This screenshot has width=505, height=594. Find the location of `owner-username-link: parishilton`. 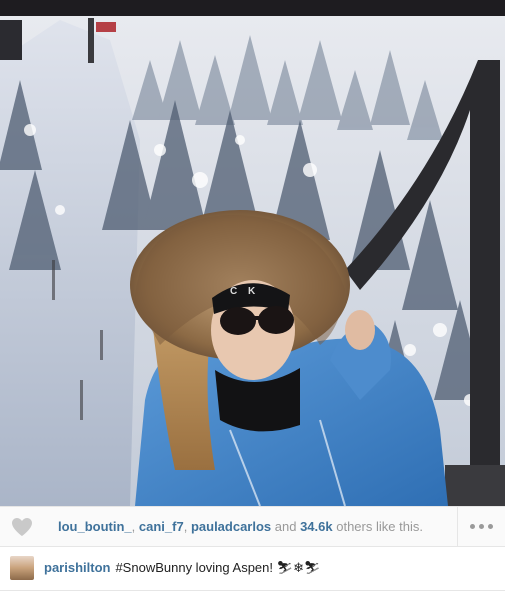

owner-username-link: parishilton is located at coordinates (77, 567).